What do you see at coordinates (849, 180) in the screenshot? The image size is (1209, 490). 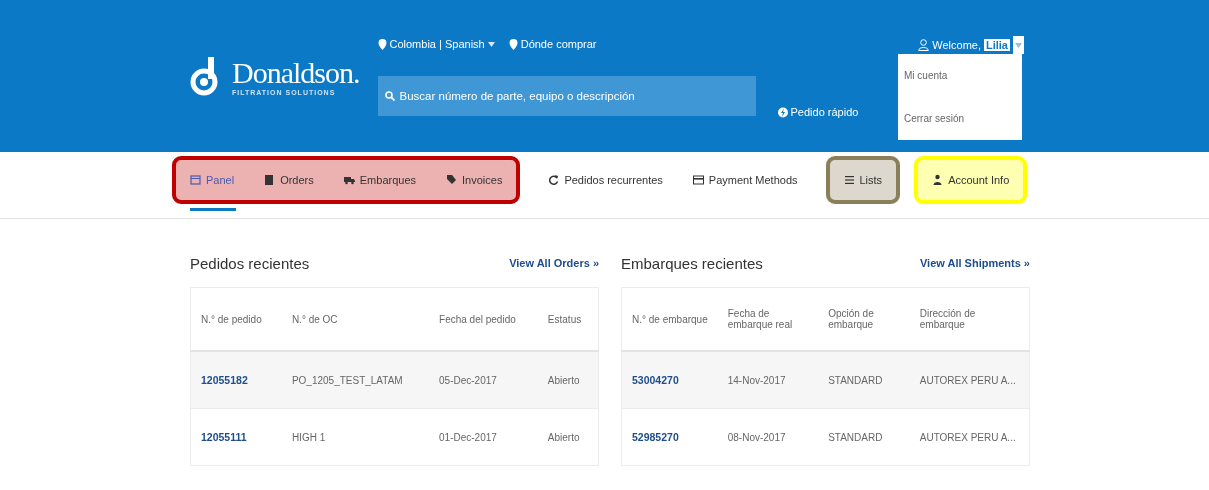 I see `menu-icon` at bounding box center [849, 180].